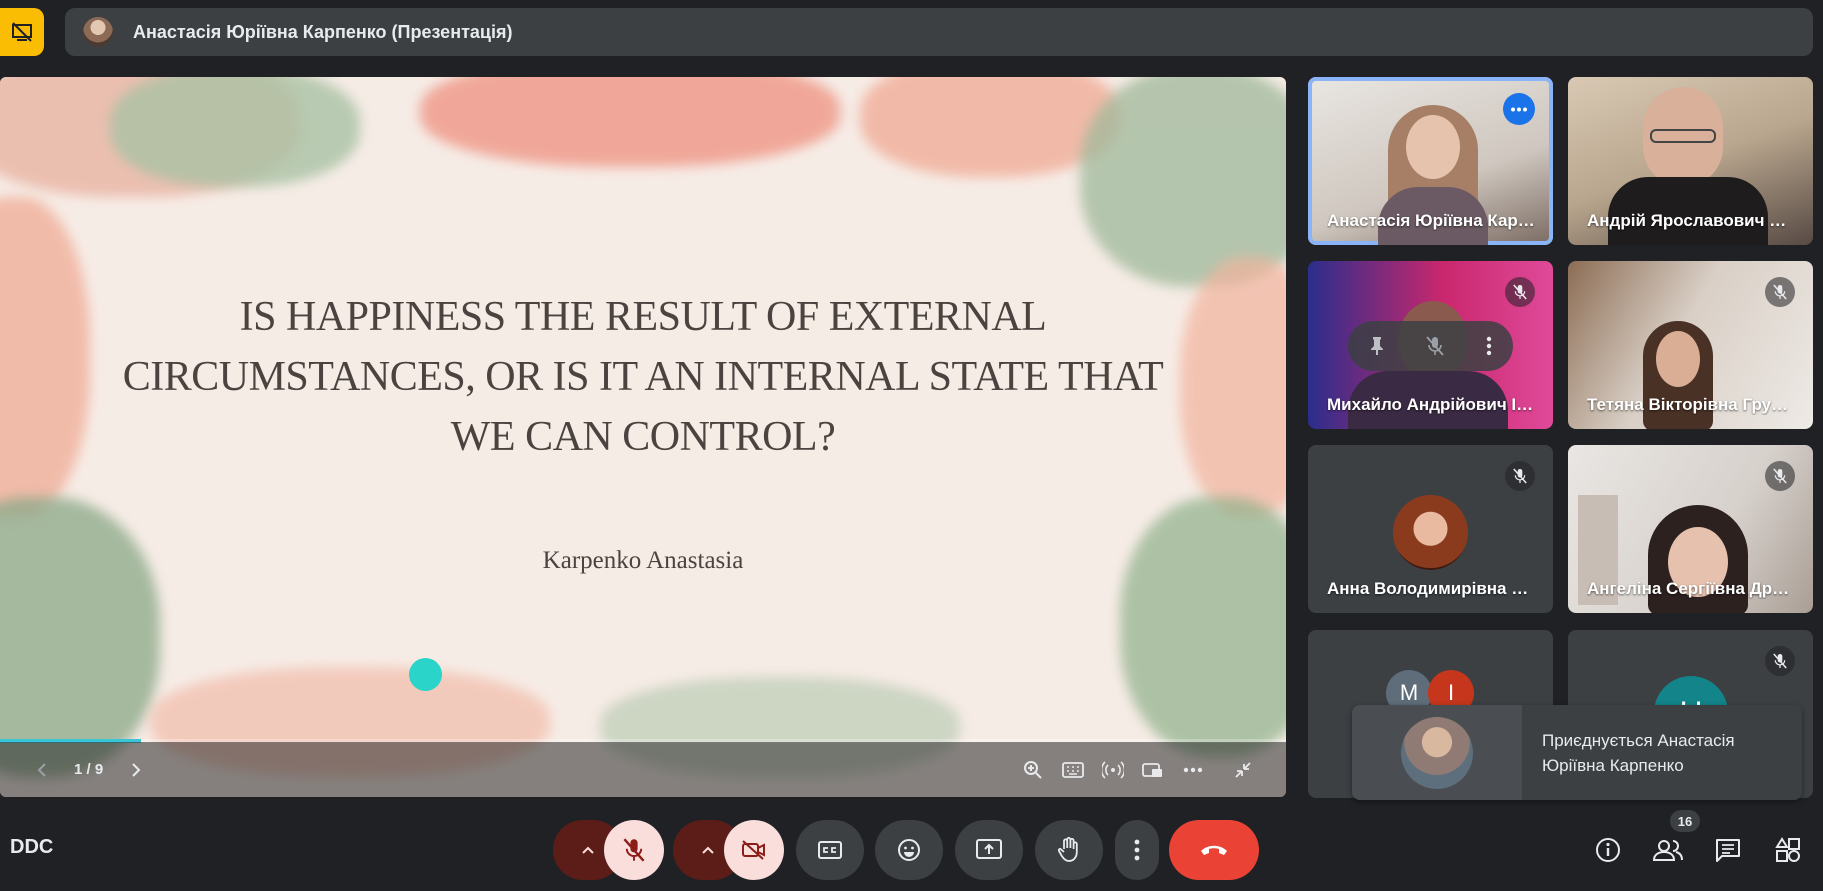  What do you see at coordinates (1430, 532) in the screenshot?
I see `participant-avatar` at bounding box center [1430, 532].